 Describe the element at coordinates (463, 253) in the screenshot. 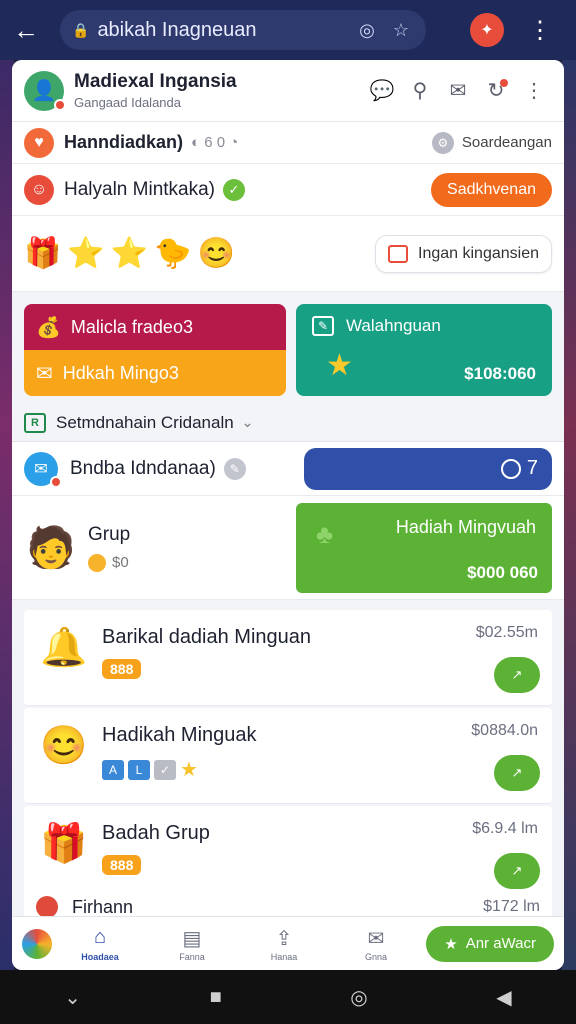

I see `chip-button: Ingan kingansien` at that location.